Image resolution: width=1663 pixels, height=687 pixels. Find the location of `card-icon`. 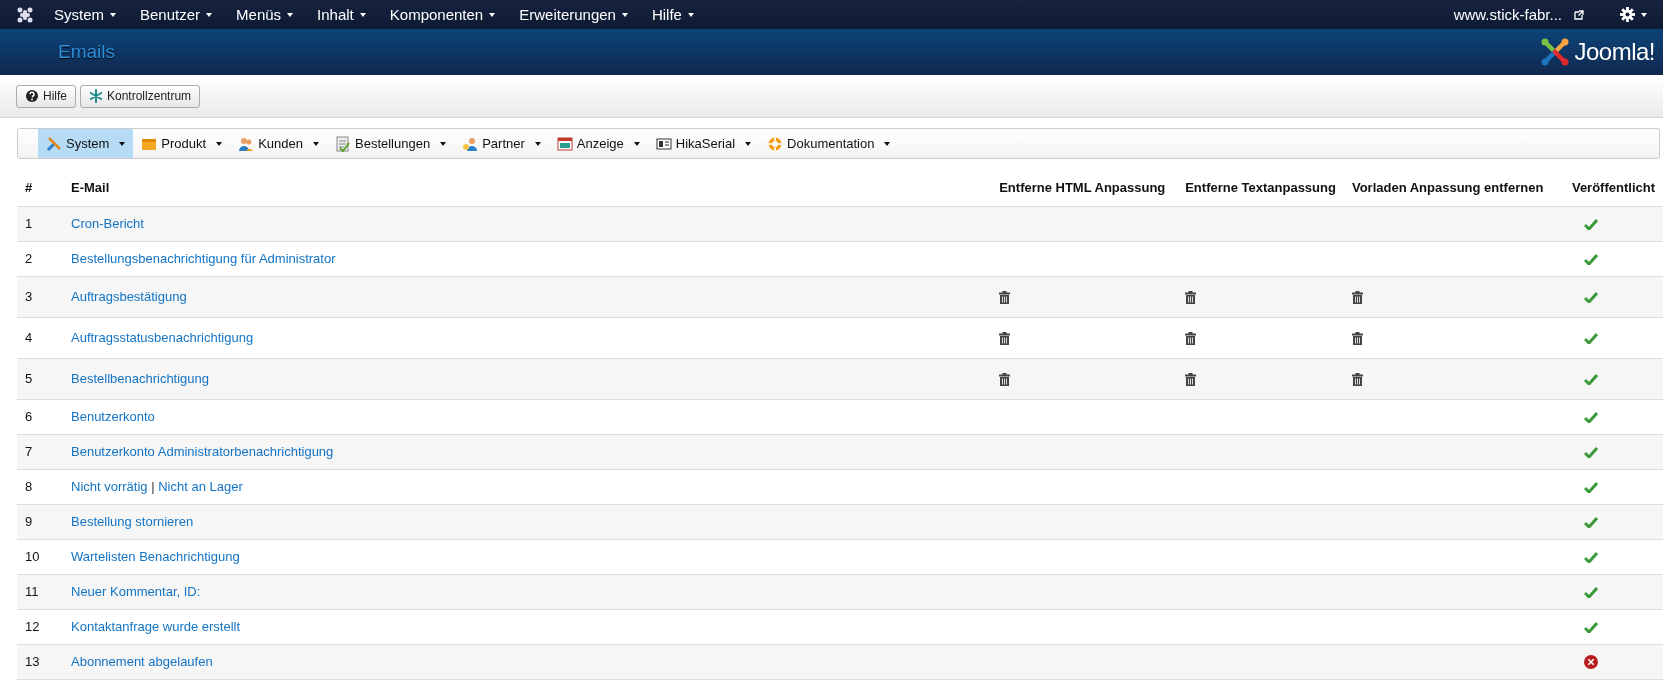

card-icon is located at coordinates (663, 143).